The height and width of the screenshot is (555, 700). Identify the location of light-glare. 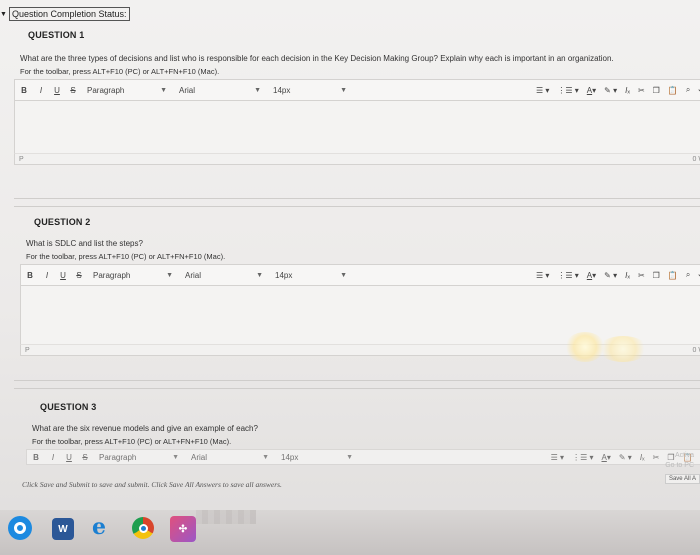
(623, 349).